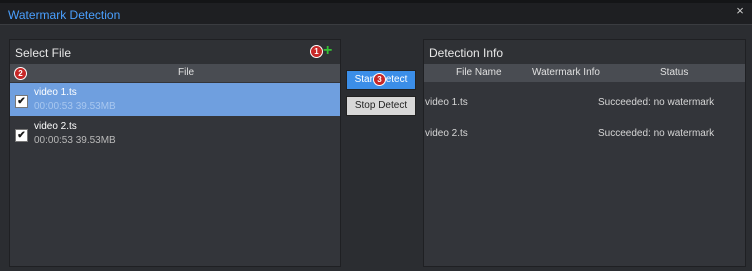 The image size is (752, 271). Describe the element at coordinates (55, 126) in the screenshot. I see `file-name: video 2.ts` at that location.